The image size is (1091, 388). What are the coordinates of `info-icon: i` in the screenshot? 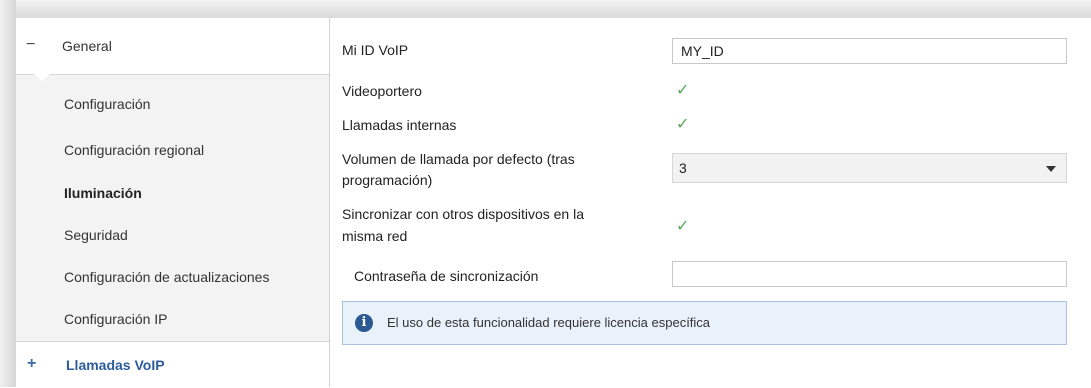 It's located at (364, 323).